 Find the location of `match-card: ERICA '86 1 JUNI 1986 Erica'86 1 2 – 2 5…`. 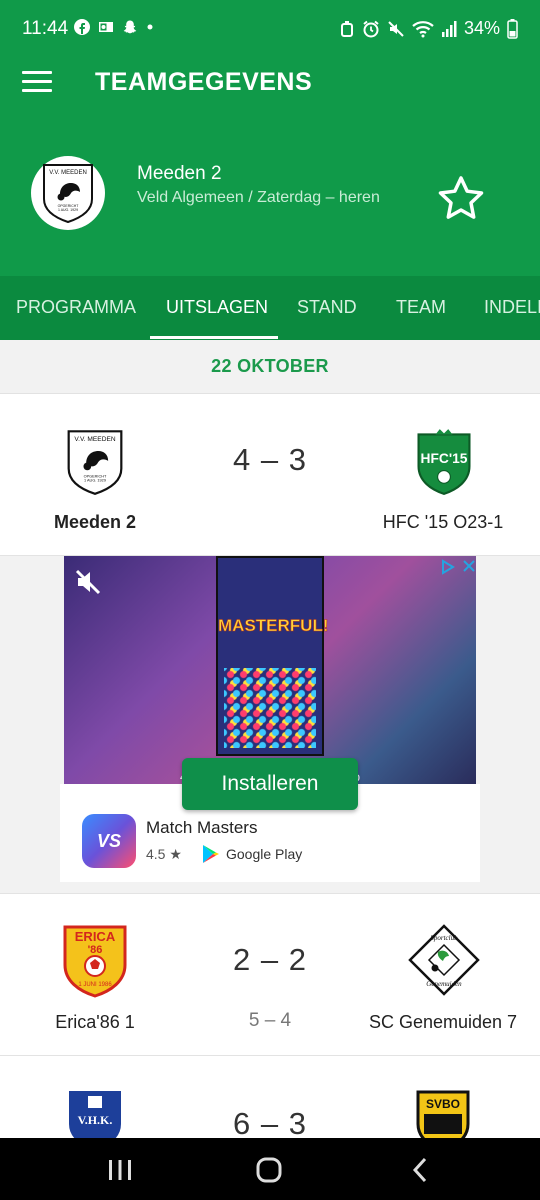

match-card: ERICA '86 1 JUNI 1986 Erica'86 1 2 – 2 5… is located at coordinates (270, 975).